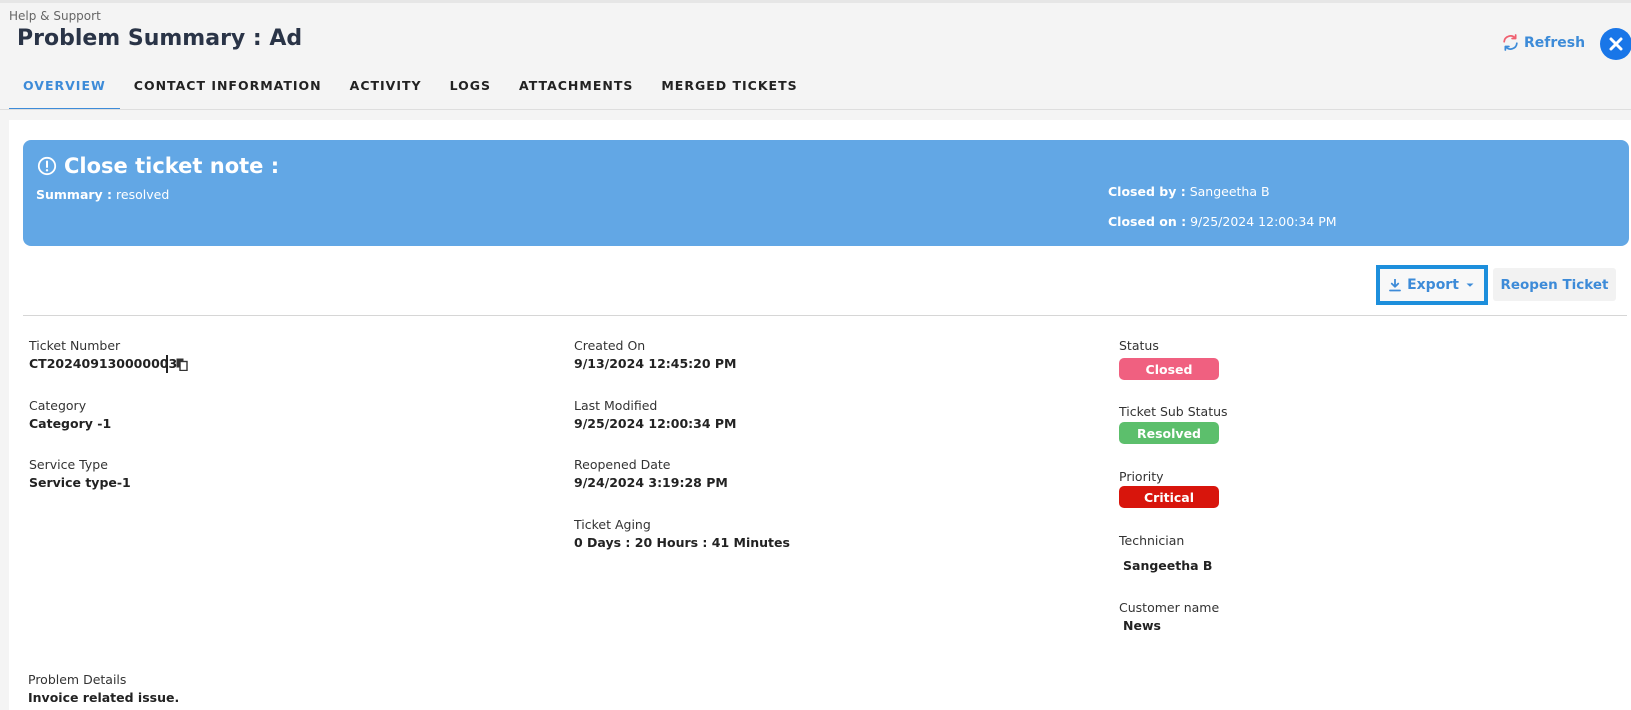 Image resolution: width=1631 pixels, height=710 pixels. What do you see at coordinates (1168, 565) in the screenshot?
I see `technician-value: Sangeetha B` at bounding box center [1168, 565].